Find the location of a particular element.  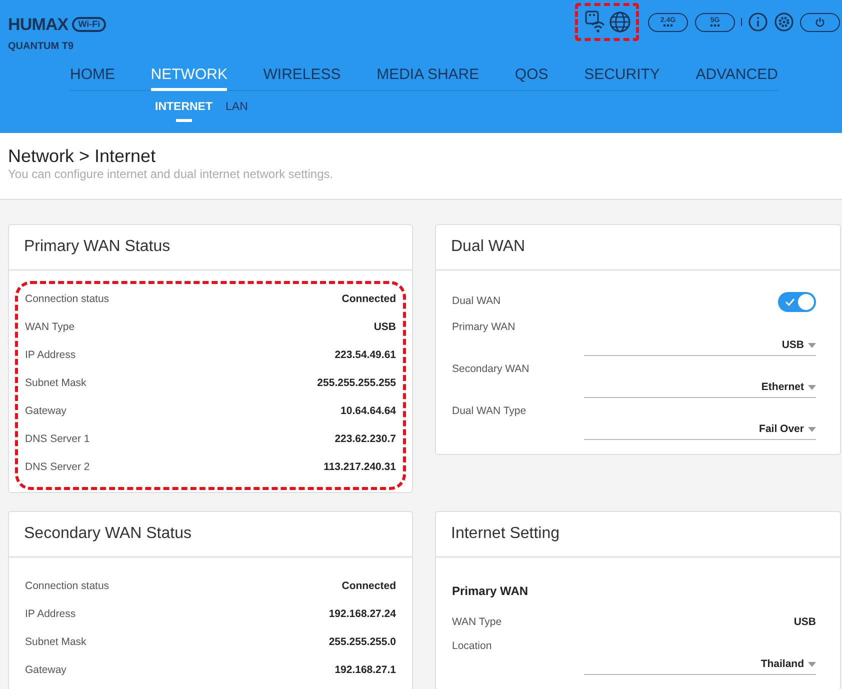

field-value: 223.62.230.7 is located at coordinates (365, 440).